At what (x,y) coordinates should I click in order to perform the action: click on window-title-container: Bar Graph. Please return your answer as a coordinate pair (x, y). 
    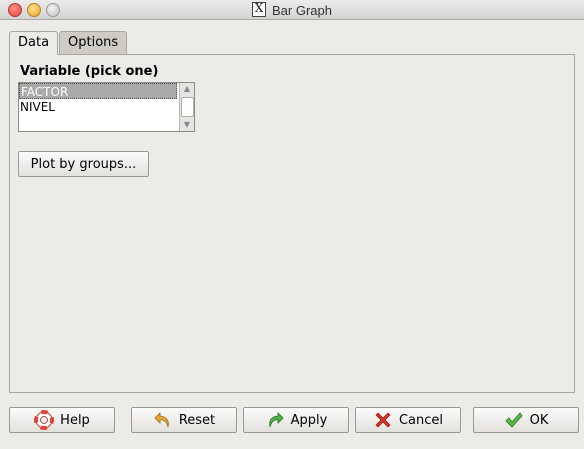
    Looking at the image, I should click on (292, 9).